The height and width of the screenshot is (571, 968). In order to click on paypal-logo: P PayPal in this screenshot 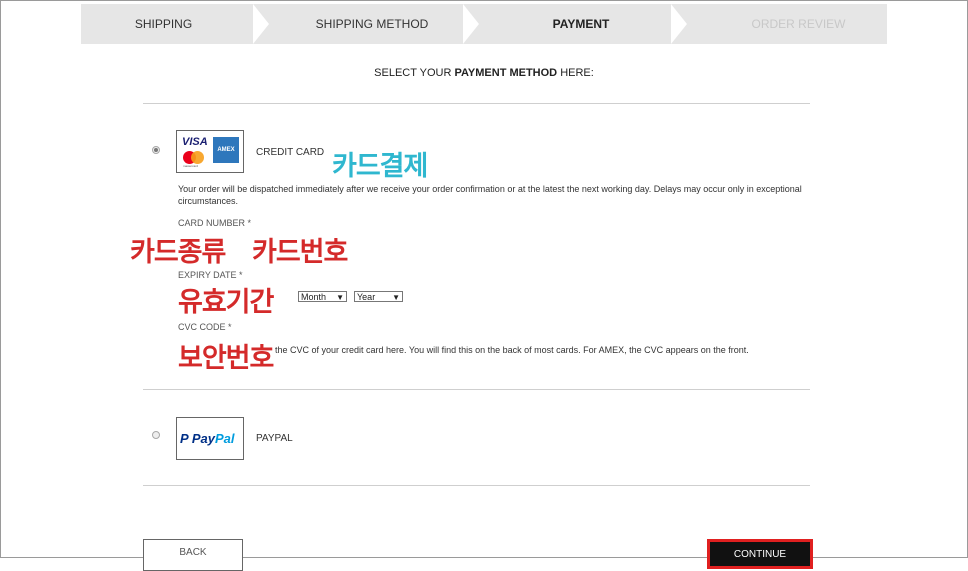, I will do `click(210, 438)`.